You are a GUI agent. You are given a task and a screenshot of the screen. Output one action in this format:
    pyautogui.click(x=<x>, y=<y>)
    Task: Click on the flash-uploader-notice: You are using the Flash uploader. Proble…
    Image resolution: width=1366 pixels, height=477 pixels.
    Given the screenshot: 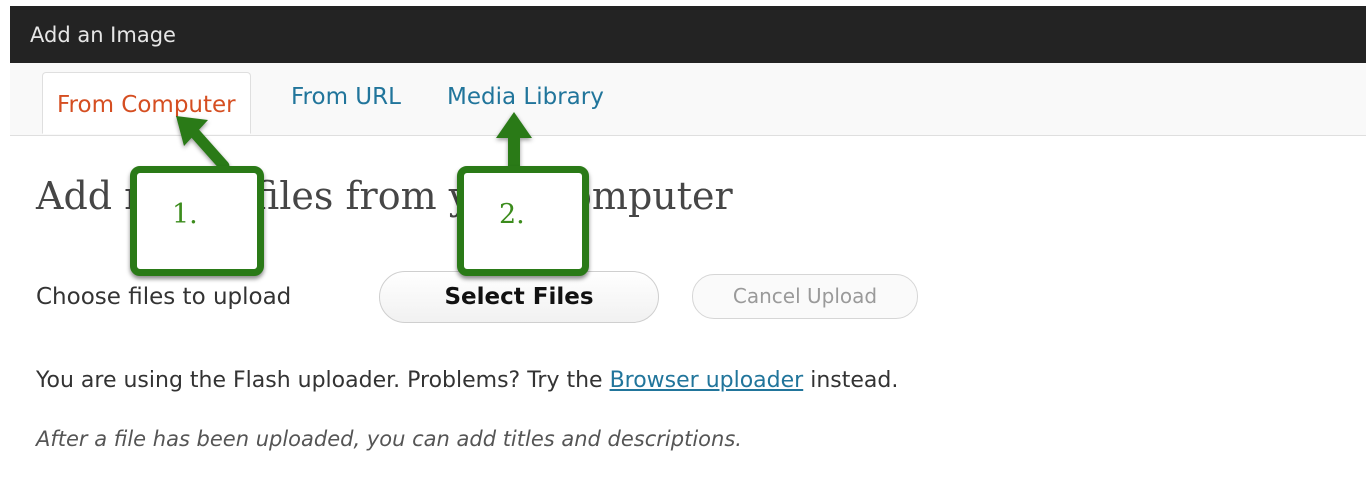 What is the action you would take?
    pyautogui.click(x=467, y=381)
    